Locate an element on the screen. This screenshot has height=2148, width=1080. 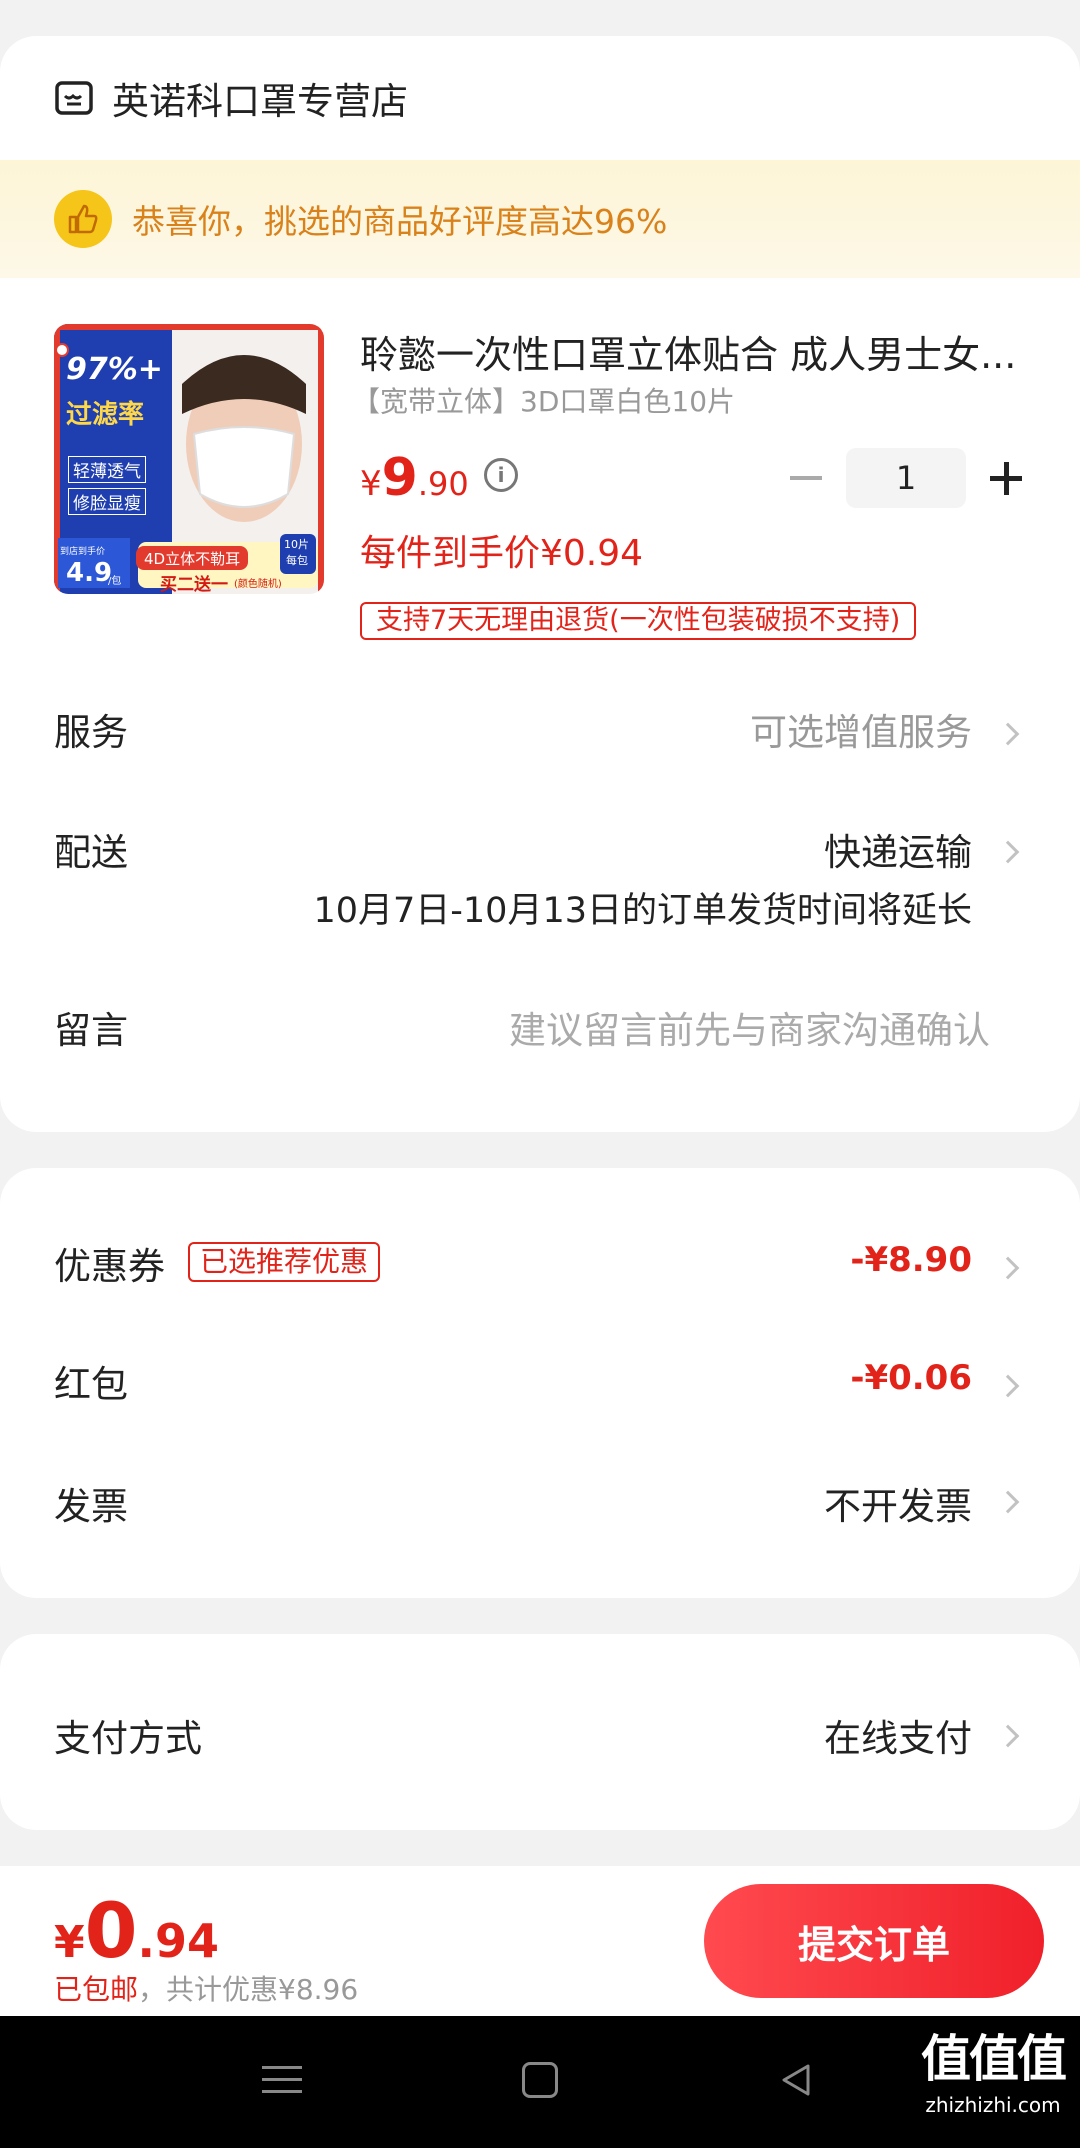
image-badge-2: 买二送一 is located at coordinates (194, 584).